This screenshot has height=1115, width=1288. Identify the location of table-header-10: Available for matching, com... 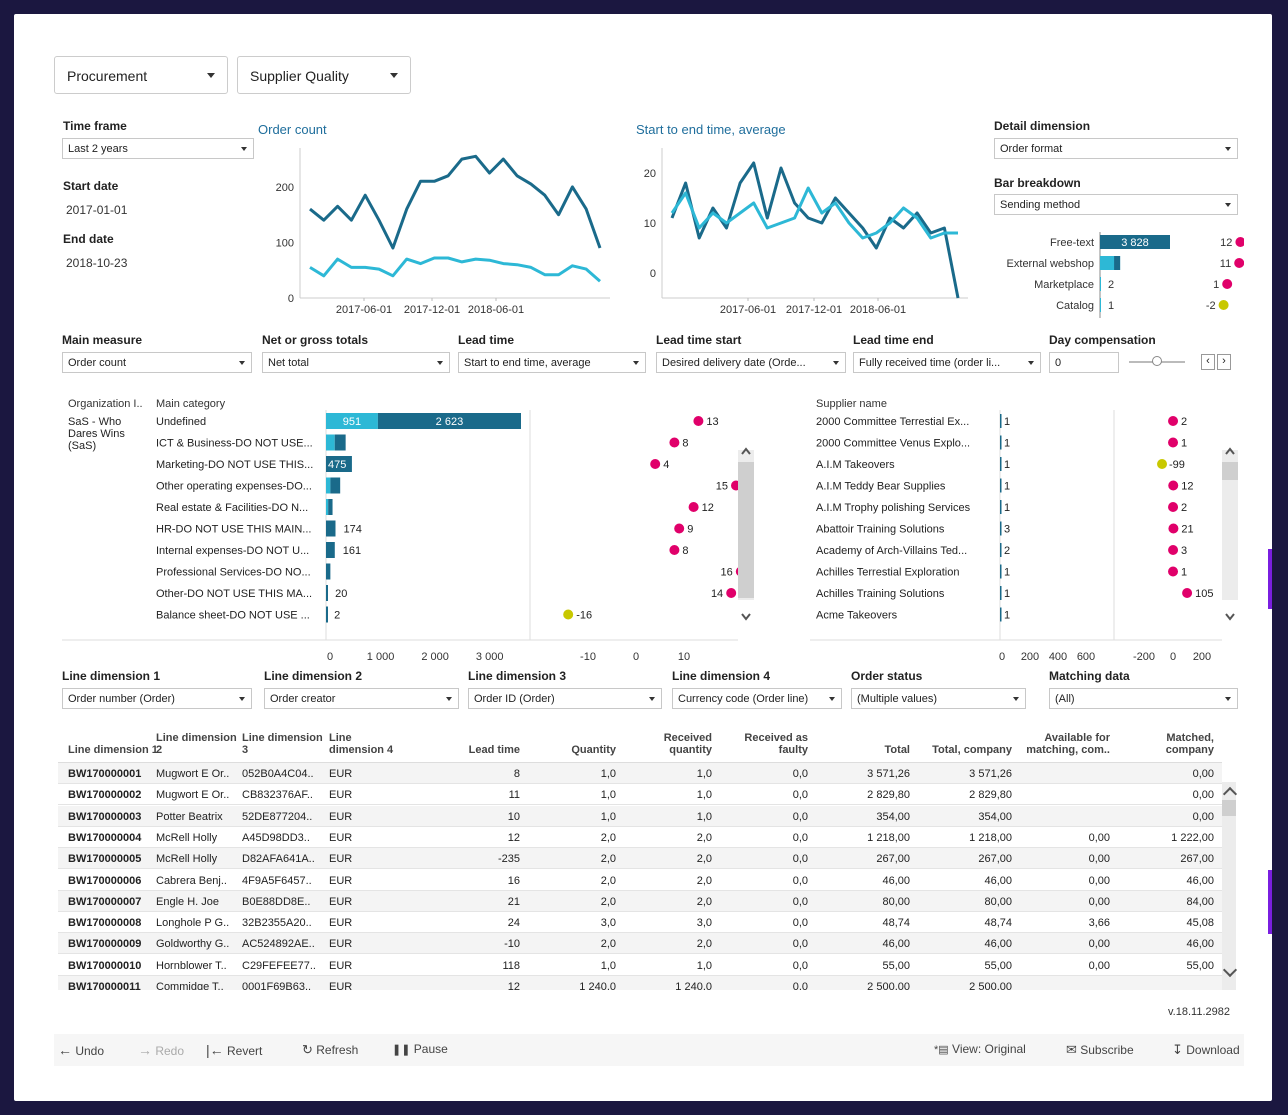
(1064, 742).